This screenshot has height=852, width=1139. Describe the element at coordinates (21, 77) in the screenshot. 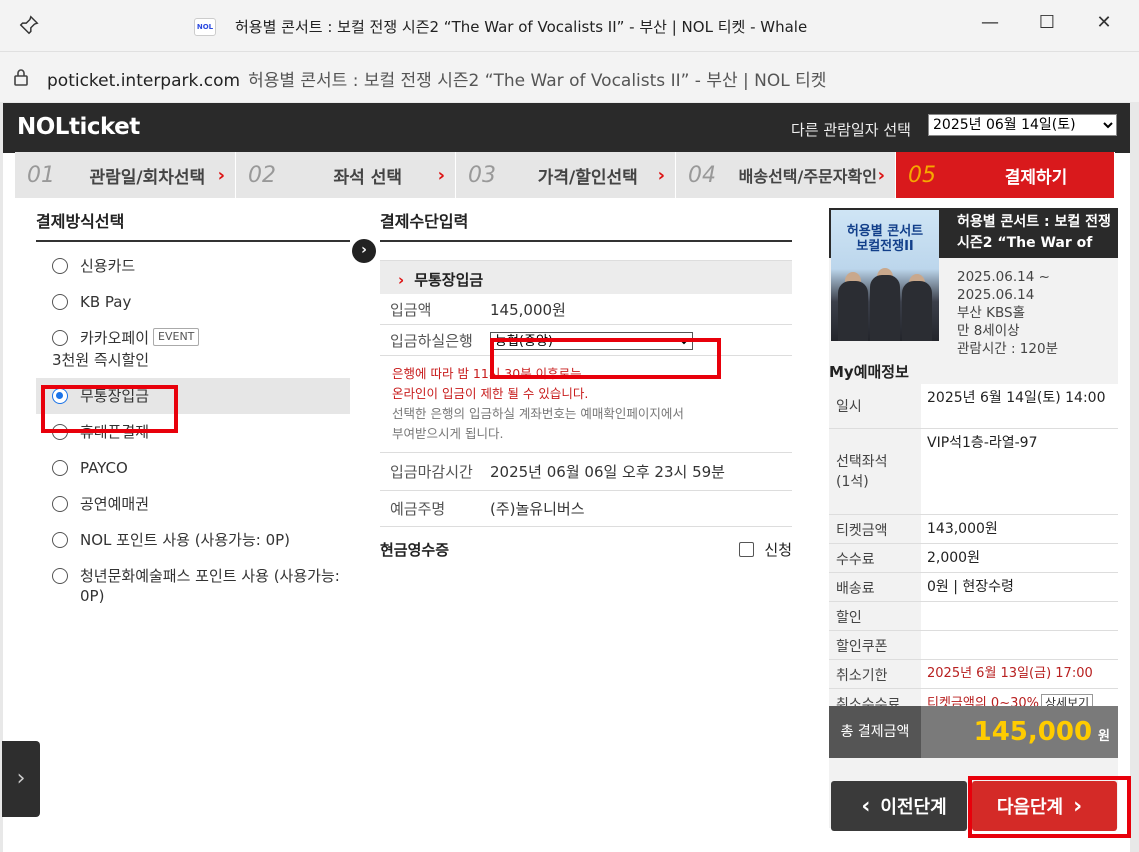

I see `lock-icon` at that location.